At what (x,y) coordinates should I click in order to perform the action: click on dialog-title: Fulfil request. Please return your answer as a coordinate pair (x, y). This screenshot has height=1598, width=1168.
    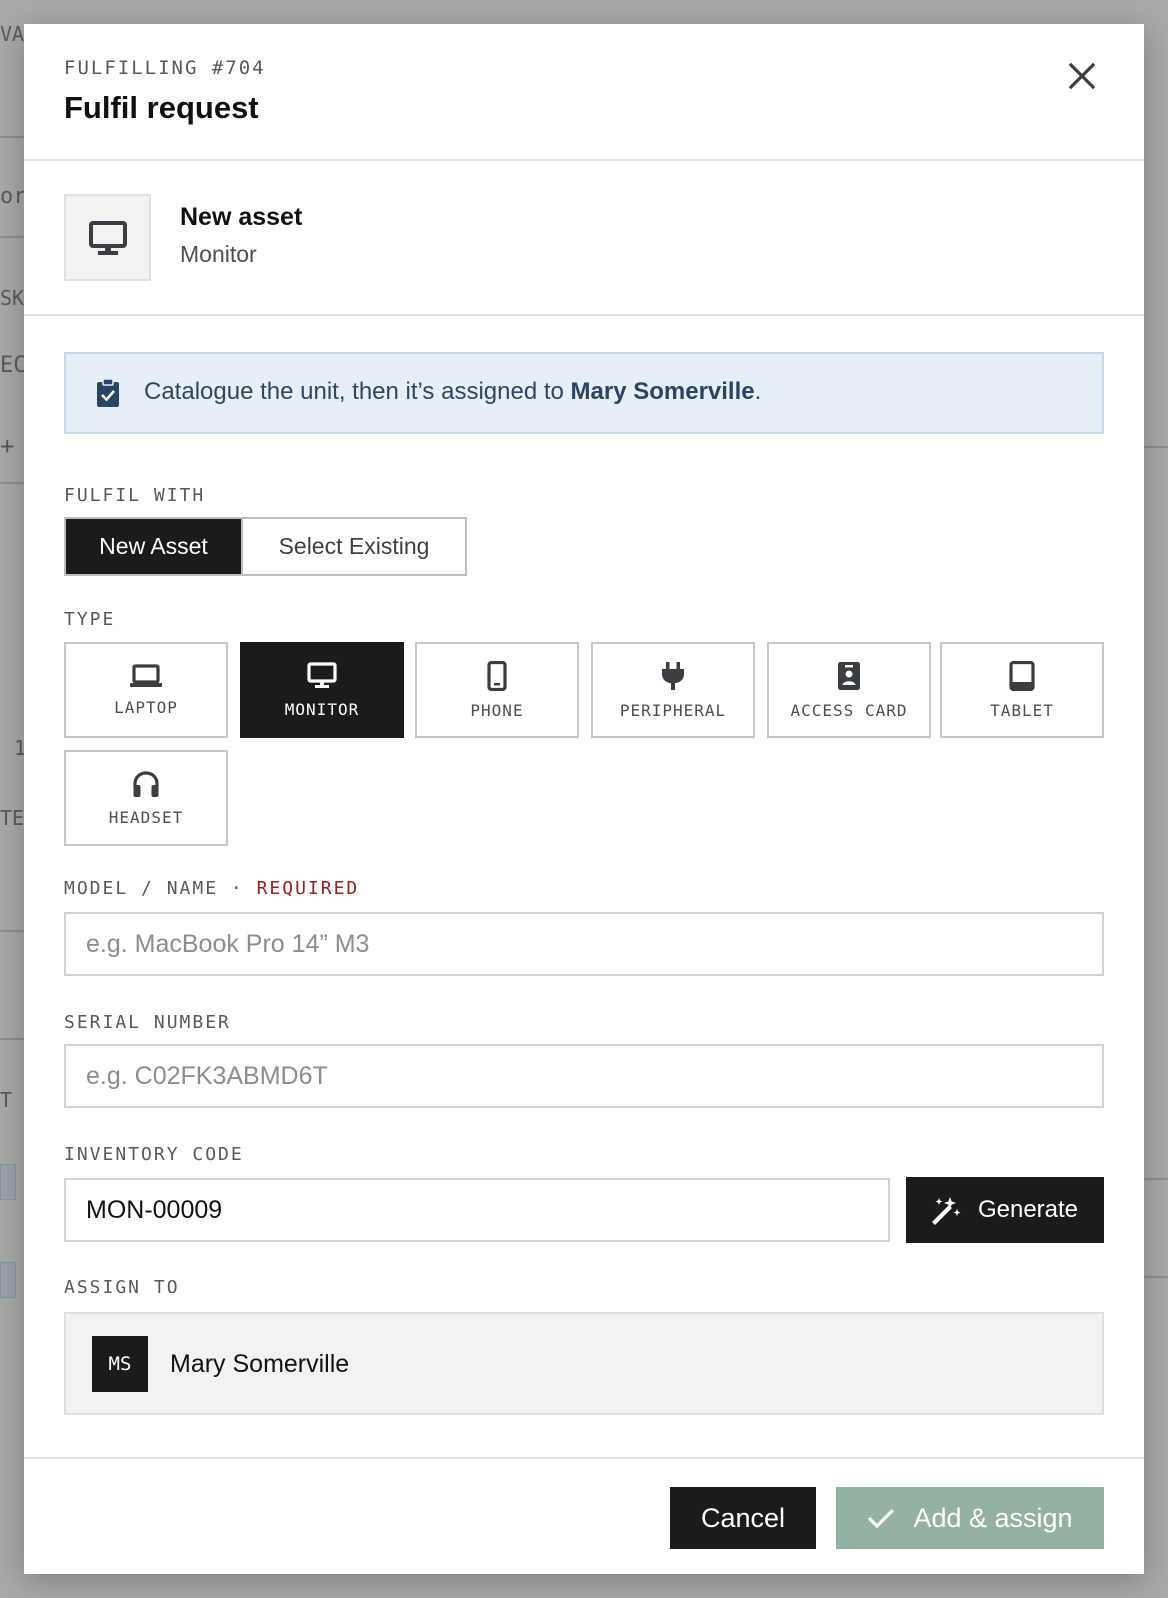
    Looking at the image, I should click on (161, 107).